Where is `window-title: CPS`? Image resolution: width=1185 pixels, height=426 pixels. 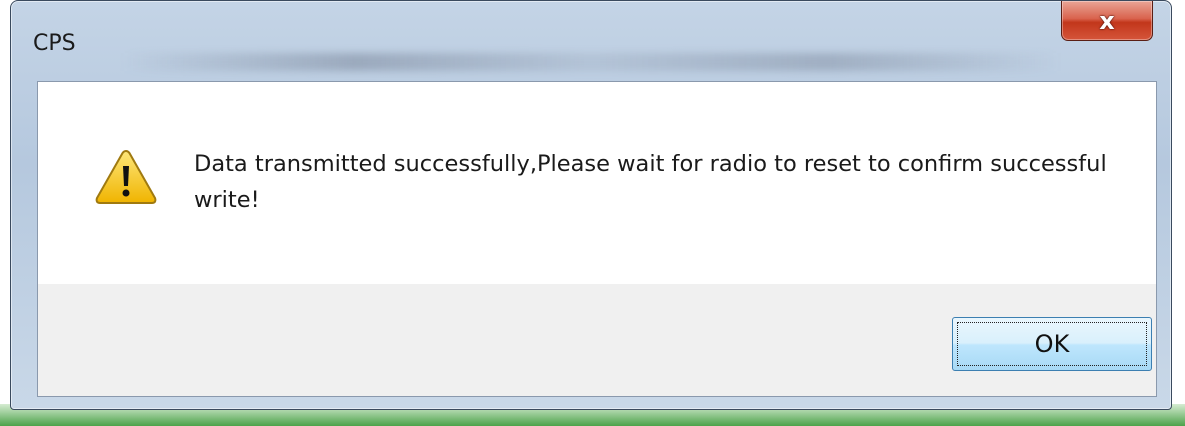
window-title: CPS is located at coordinates (54, 43).